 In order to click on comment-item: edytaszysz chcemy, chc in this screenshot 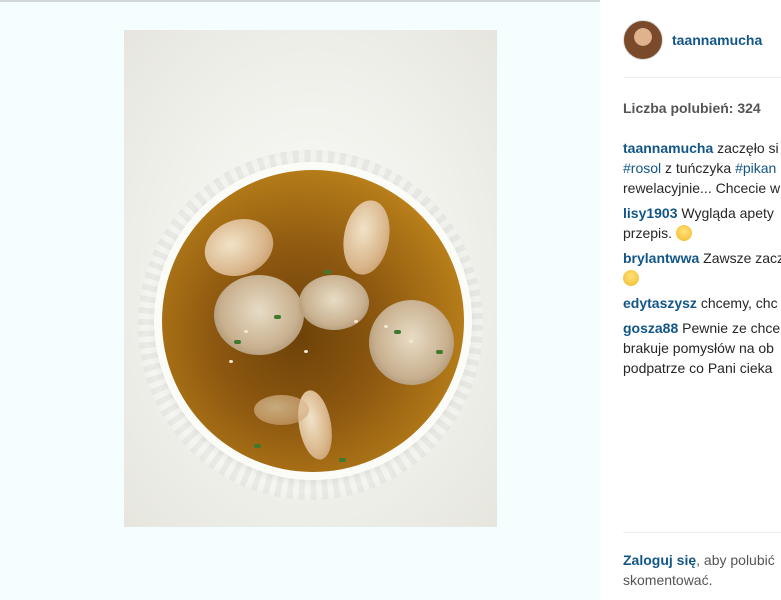, I will do `click(702, 303)`.